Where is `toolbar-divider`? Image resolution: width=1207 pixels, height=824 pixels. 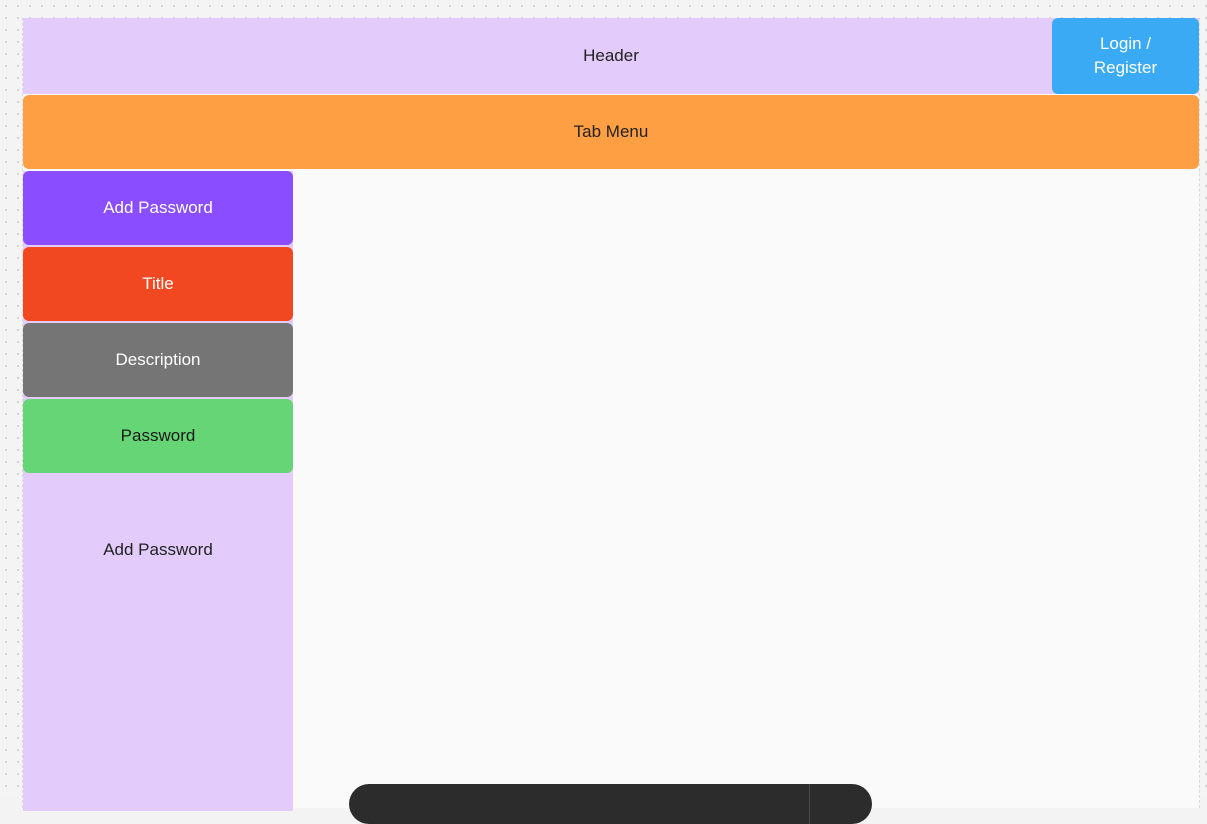 toolbar-divider is located at coordinates (809, 804).